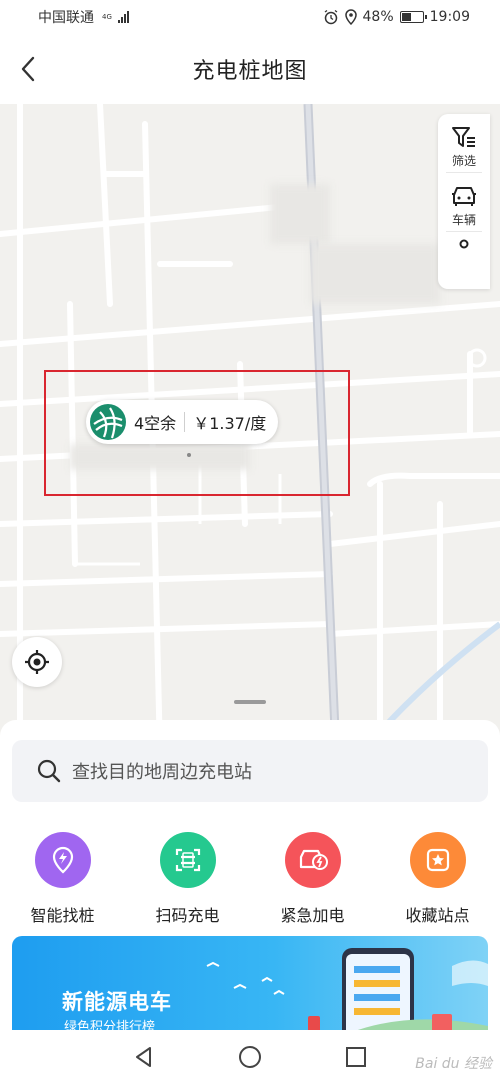 The image size is (500, 1083). I want to click on map-controls: 筛选 车辆, so click(464, 201).